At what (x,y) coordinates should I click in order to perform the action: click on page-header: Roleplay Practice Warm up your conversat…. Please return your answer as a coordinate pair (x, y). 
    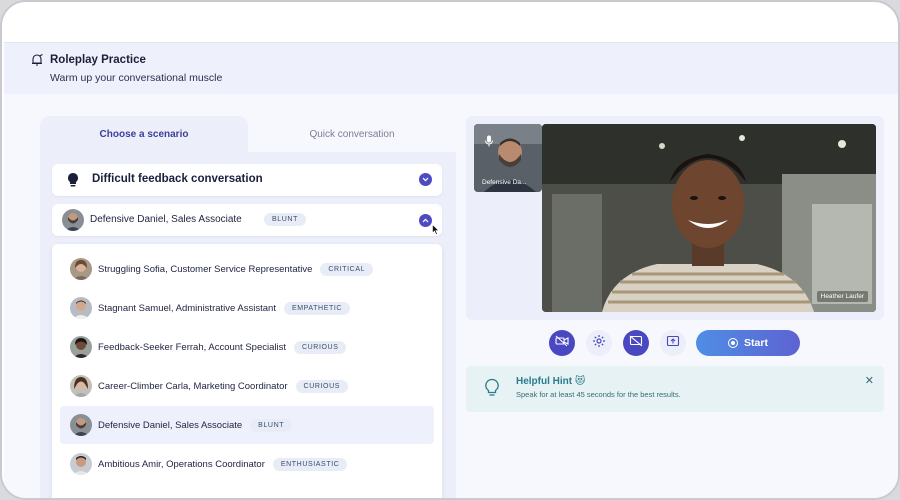
    Looking at the image, I should click on (451, 68).